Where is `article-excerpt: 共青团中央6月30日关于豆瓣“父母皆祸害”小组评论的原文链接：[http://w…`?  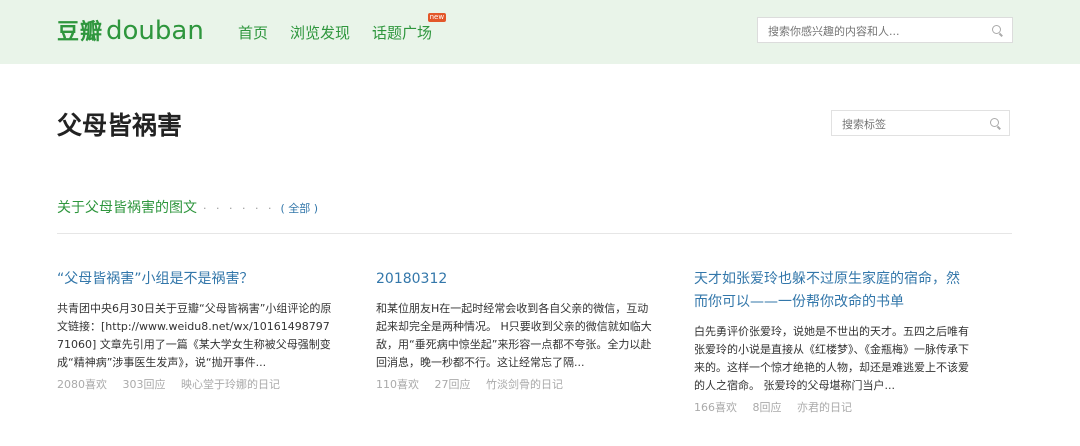
article-excerpt: 共青团中央6月30日关于豆瓣“父母皆祸害”小组评论的原文链接：[http://w… is located at coordinates (194, 335).